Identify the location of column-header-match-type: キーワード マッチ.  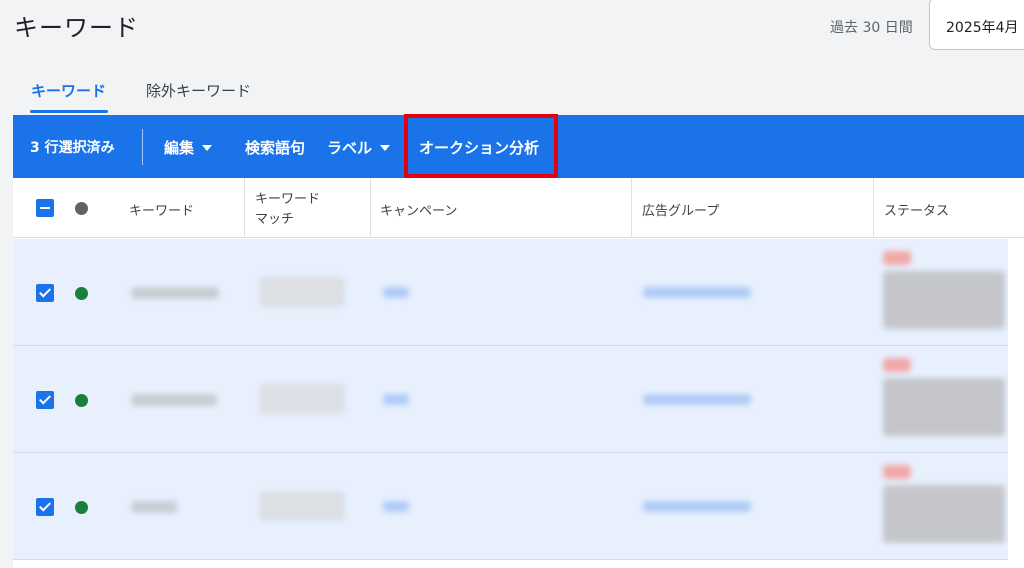
(287, 210).